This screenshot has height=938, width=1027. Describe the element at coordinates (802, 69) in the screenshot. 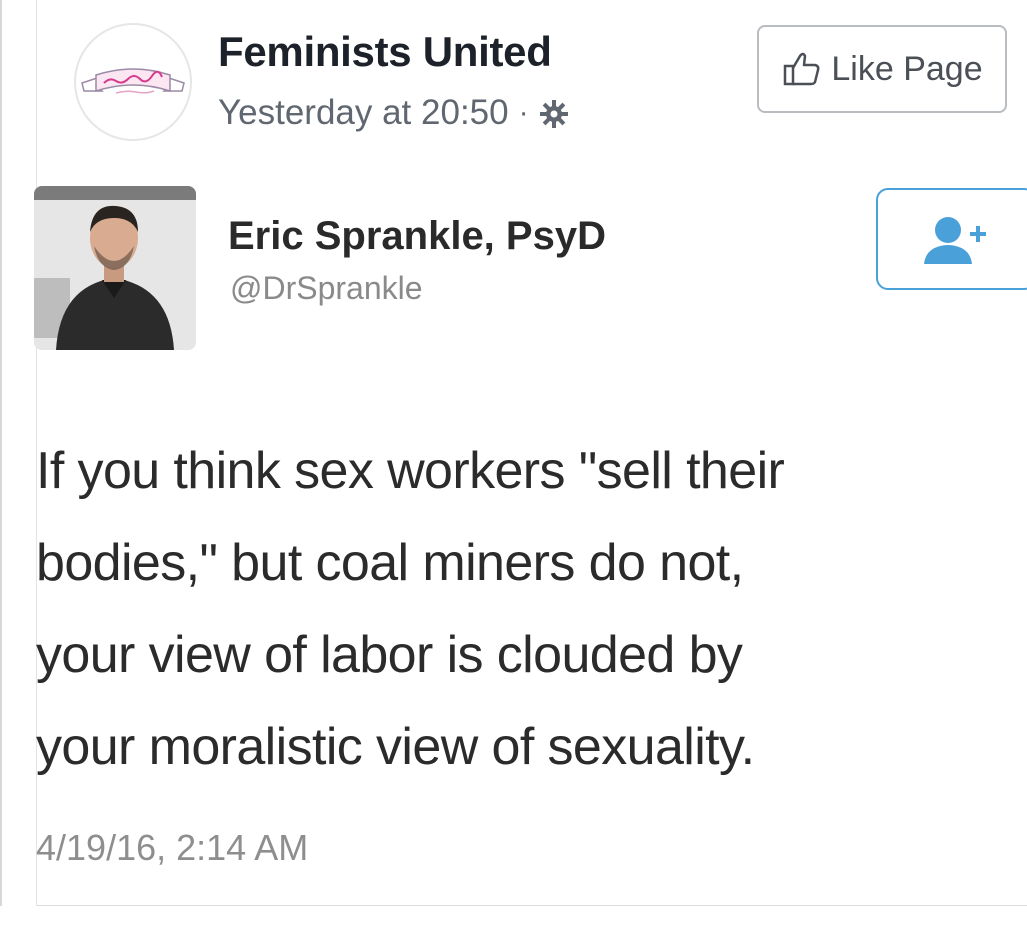

I see `thumbs-up-icon` at that location.